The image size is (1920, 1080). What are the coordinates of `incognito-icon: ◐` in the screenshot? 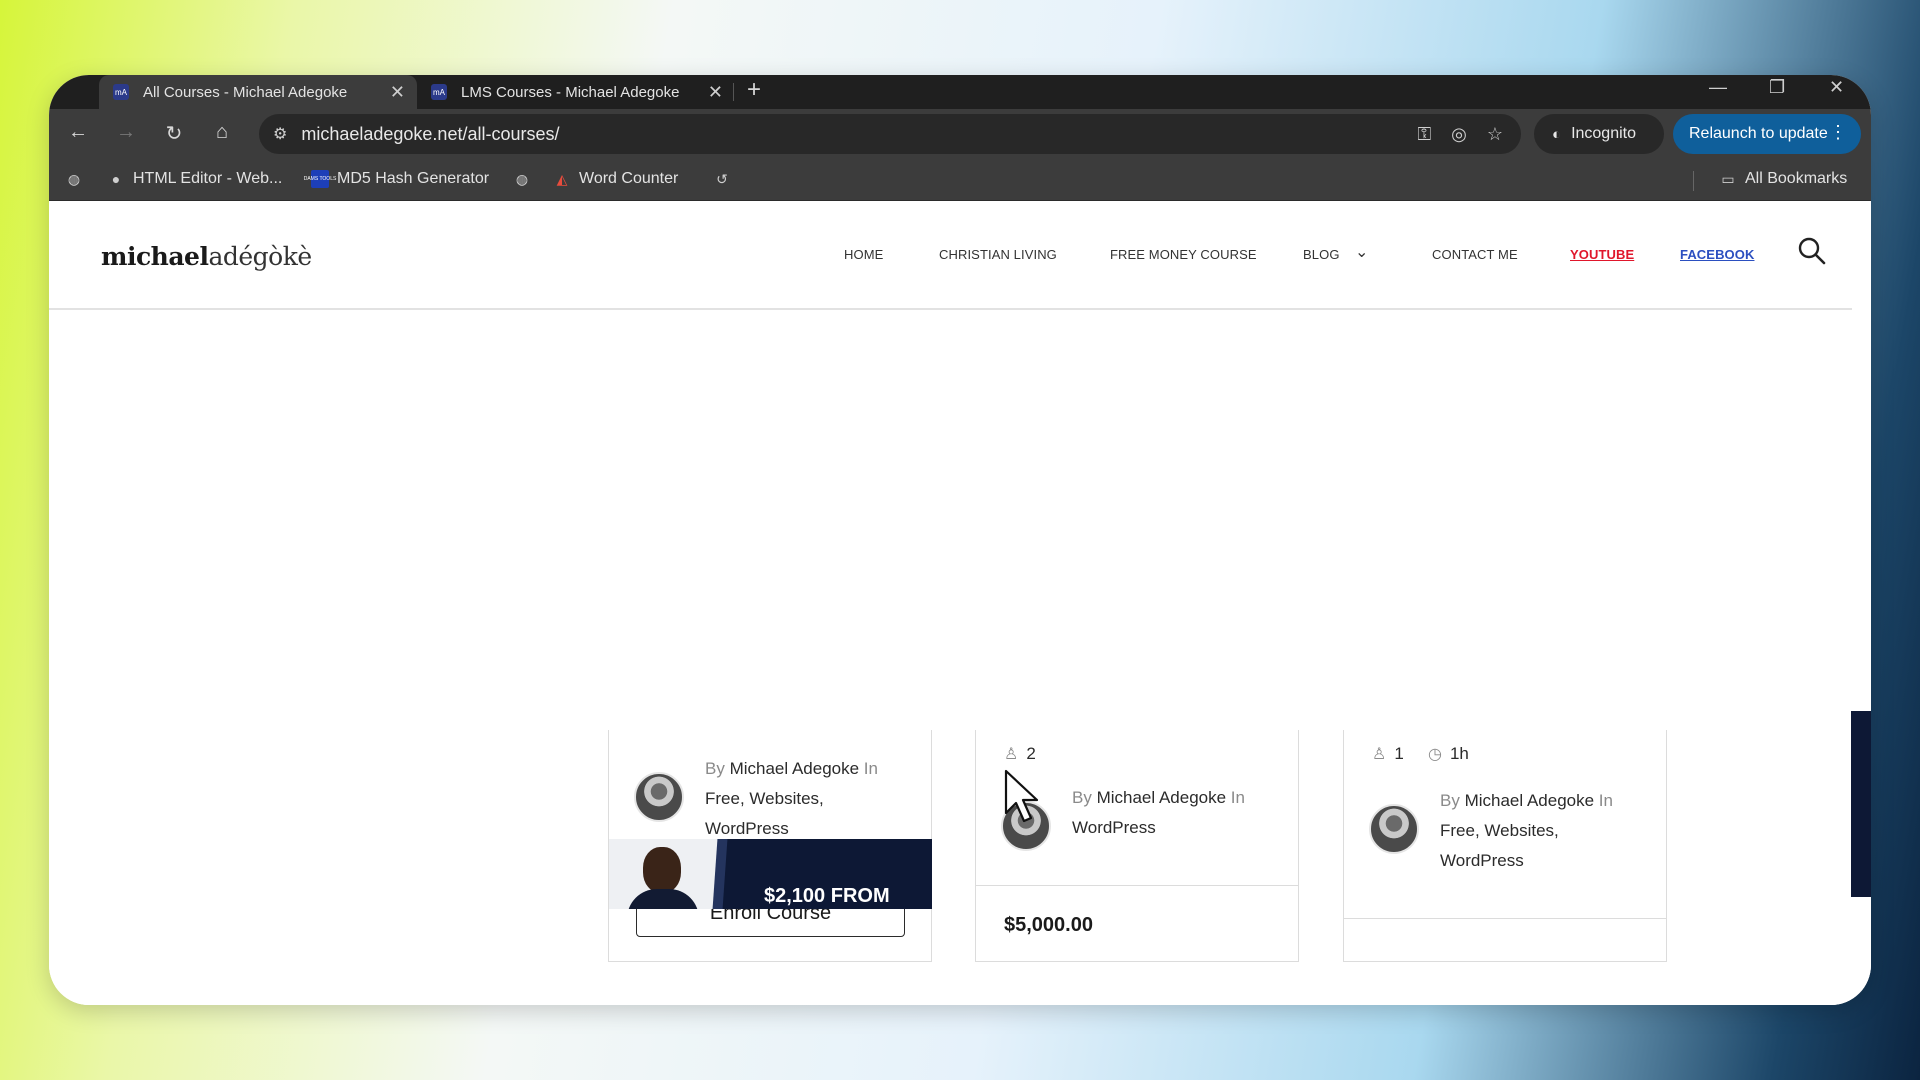 It's located at (1557, 134).